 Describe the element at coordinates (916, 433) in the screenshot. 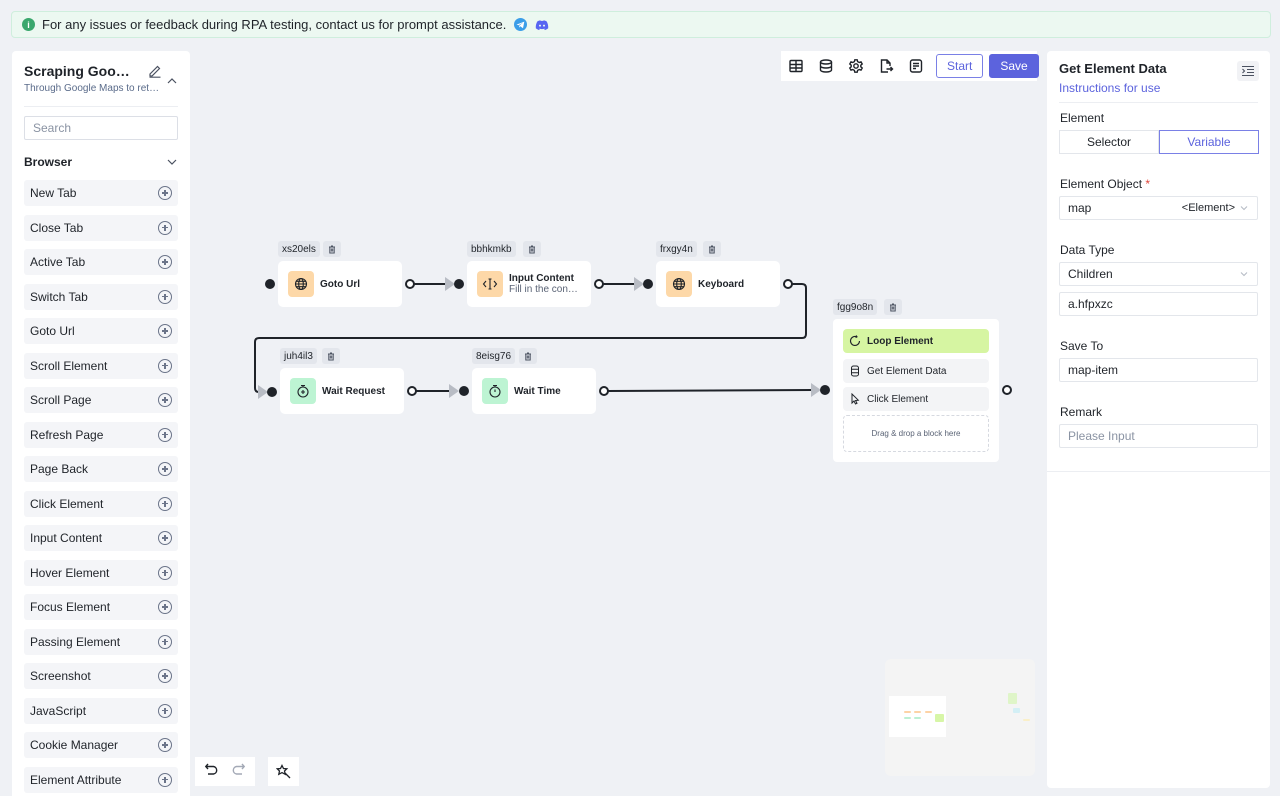

I see `drop-zone: Drag & drop a block here` at that location.